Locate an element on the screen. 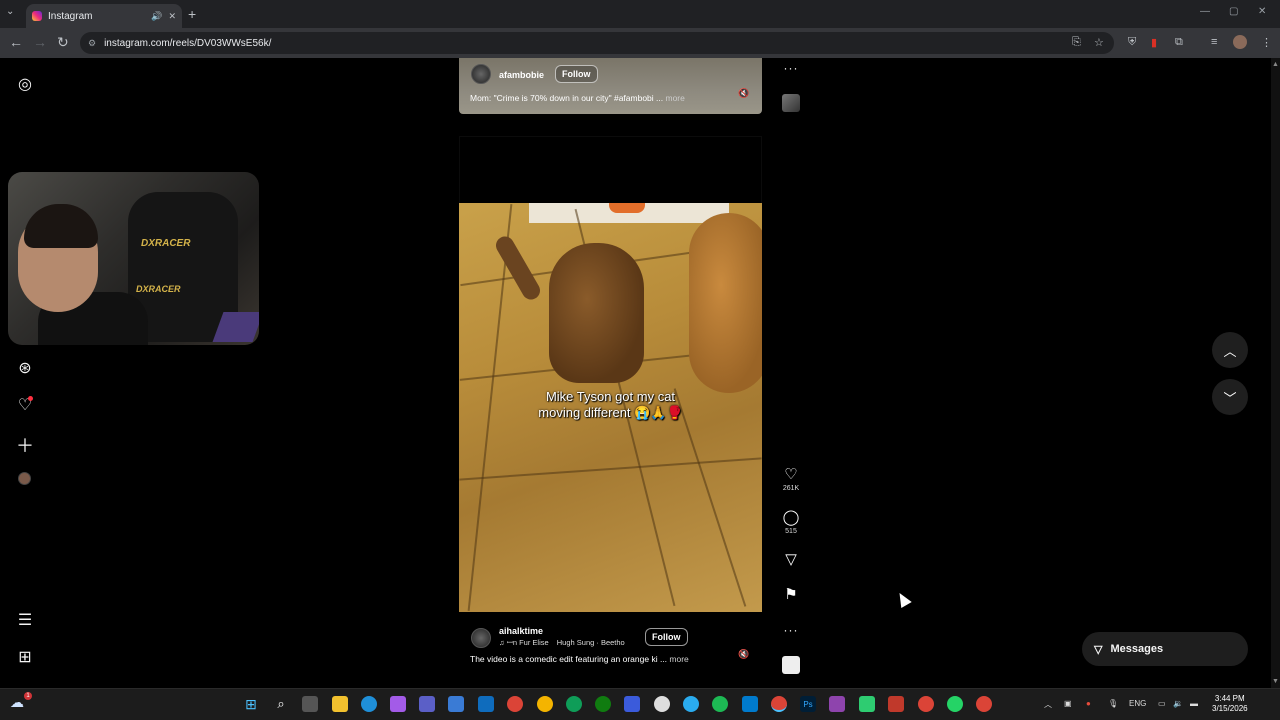 The image size is (1280, 720). tray-app-icon: ▣ is located at coordinates (1068, 703).